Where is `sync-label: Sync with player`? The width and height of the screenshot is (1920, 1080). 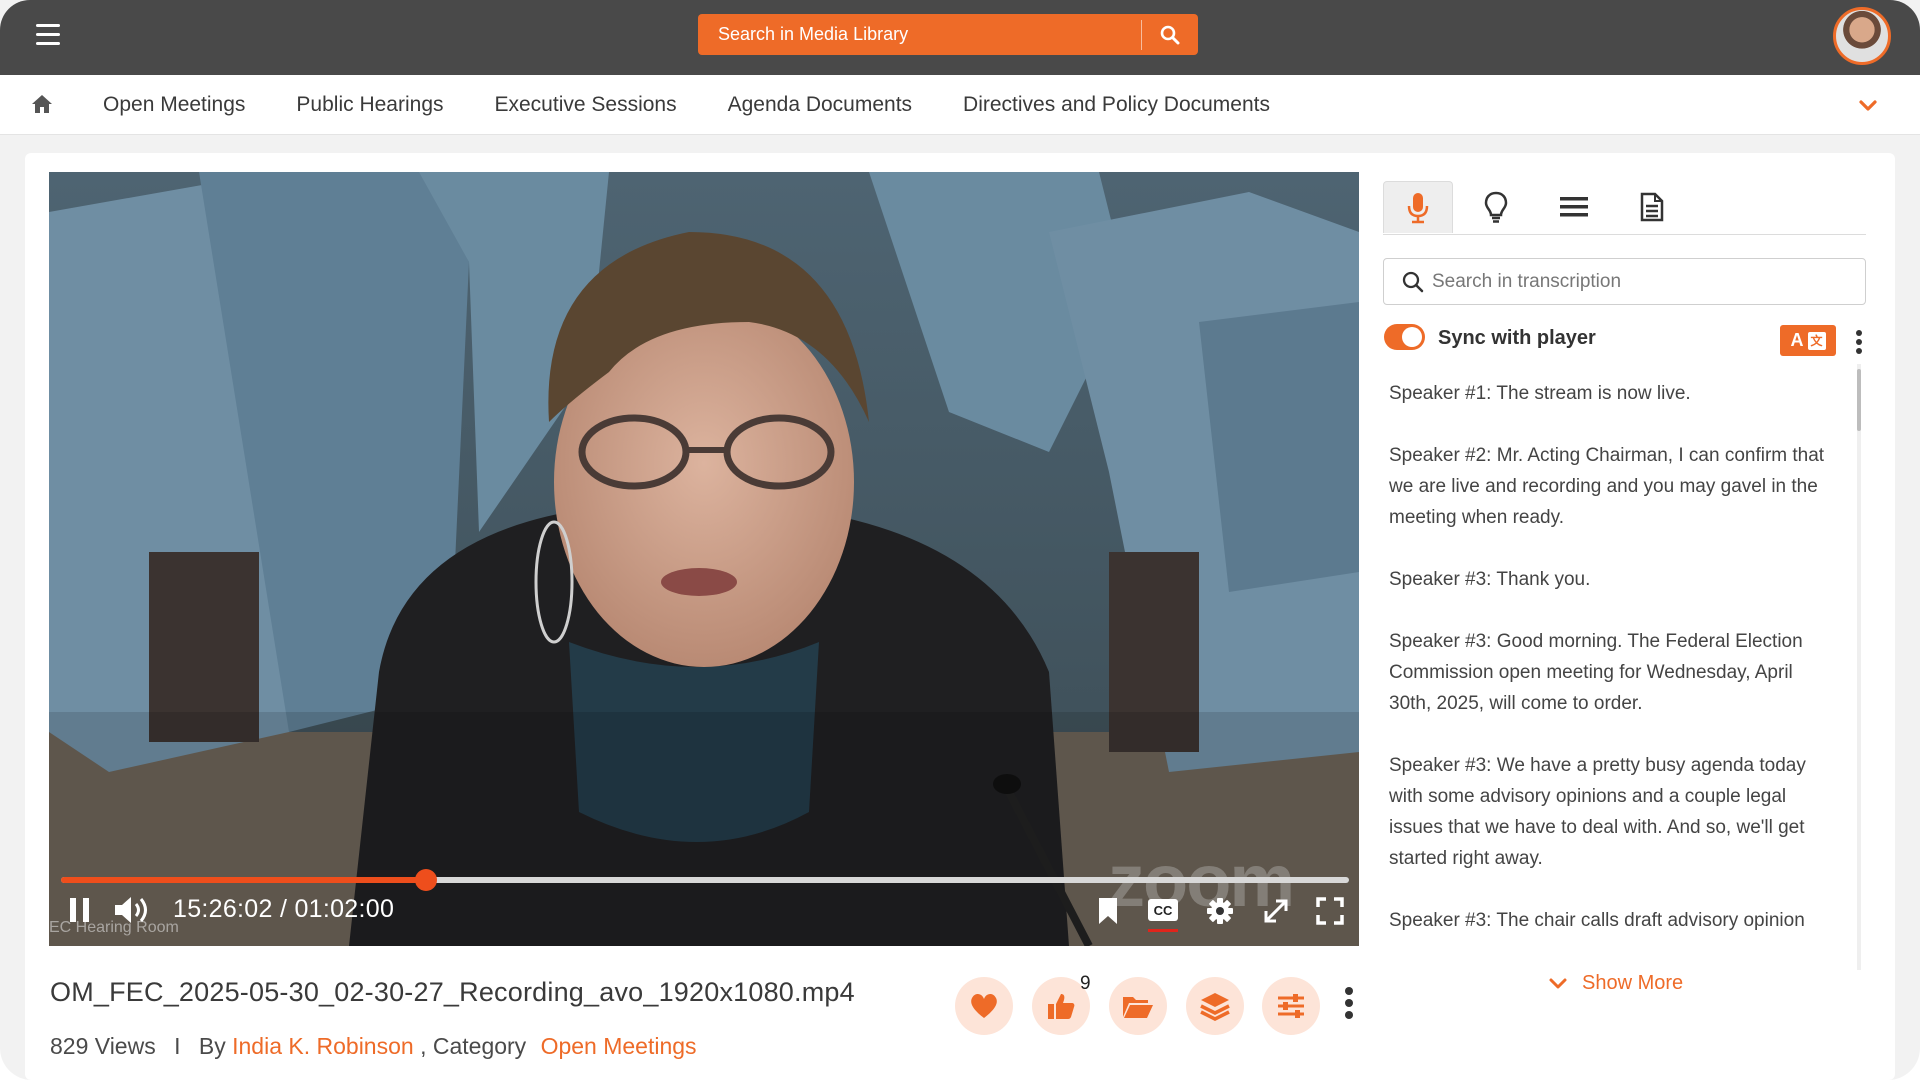 sync-label: Sync with player is located at coordinates (1517, 338).